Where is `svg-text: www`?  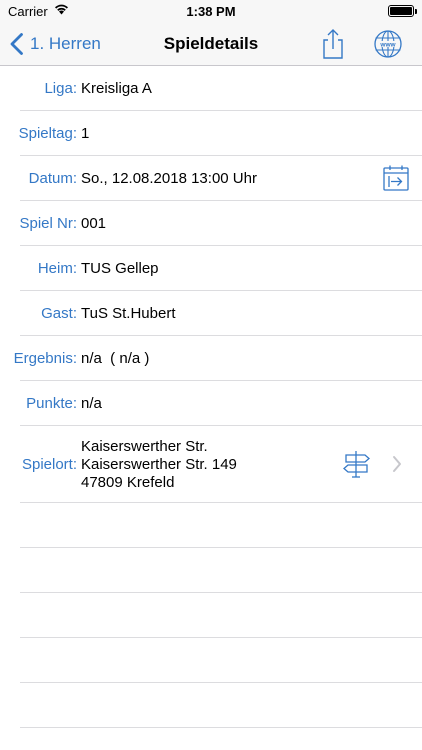
svg-text: www is located at coordinates (387, 44).